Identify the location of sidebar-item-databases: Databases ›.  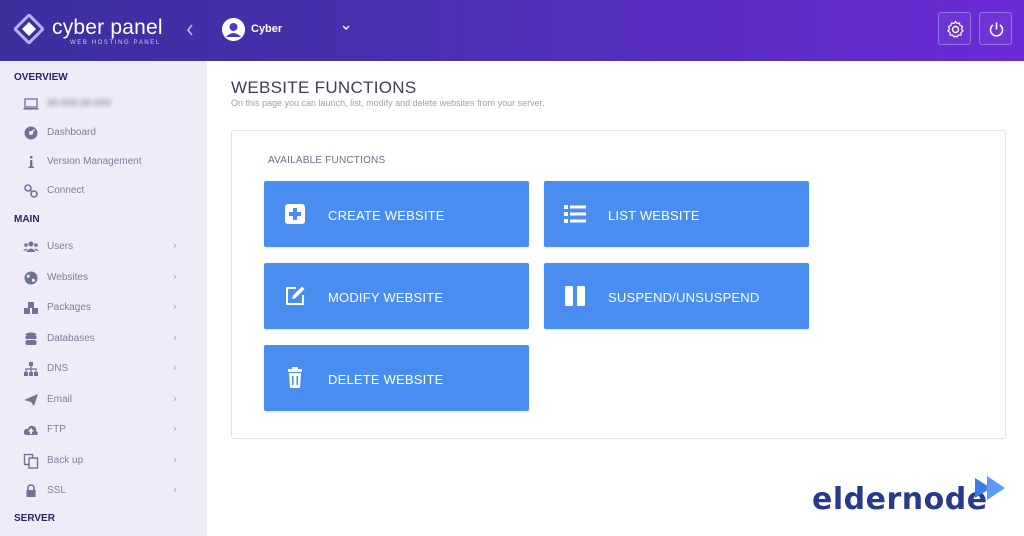
(103, 339).